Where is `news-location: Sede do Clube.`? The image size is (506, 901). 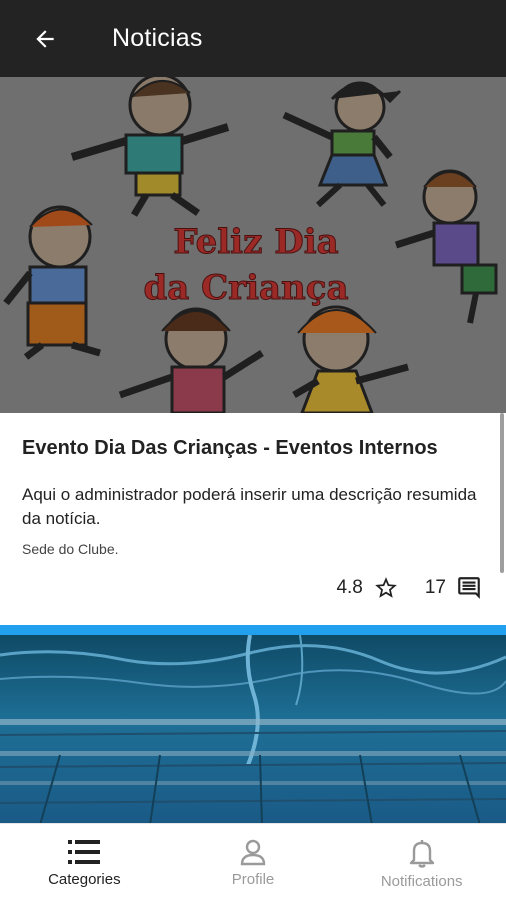
news-location: Sede do Clube. is located at coordinates (70, 549).